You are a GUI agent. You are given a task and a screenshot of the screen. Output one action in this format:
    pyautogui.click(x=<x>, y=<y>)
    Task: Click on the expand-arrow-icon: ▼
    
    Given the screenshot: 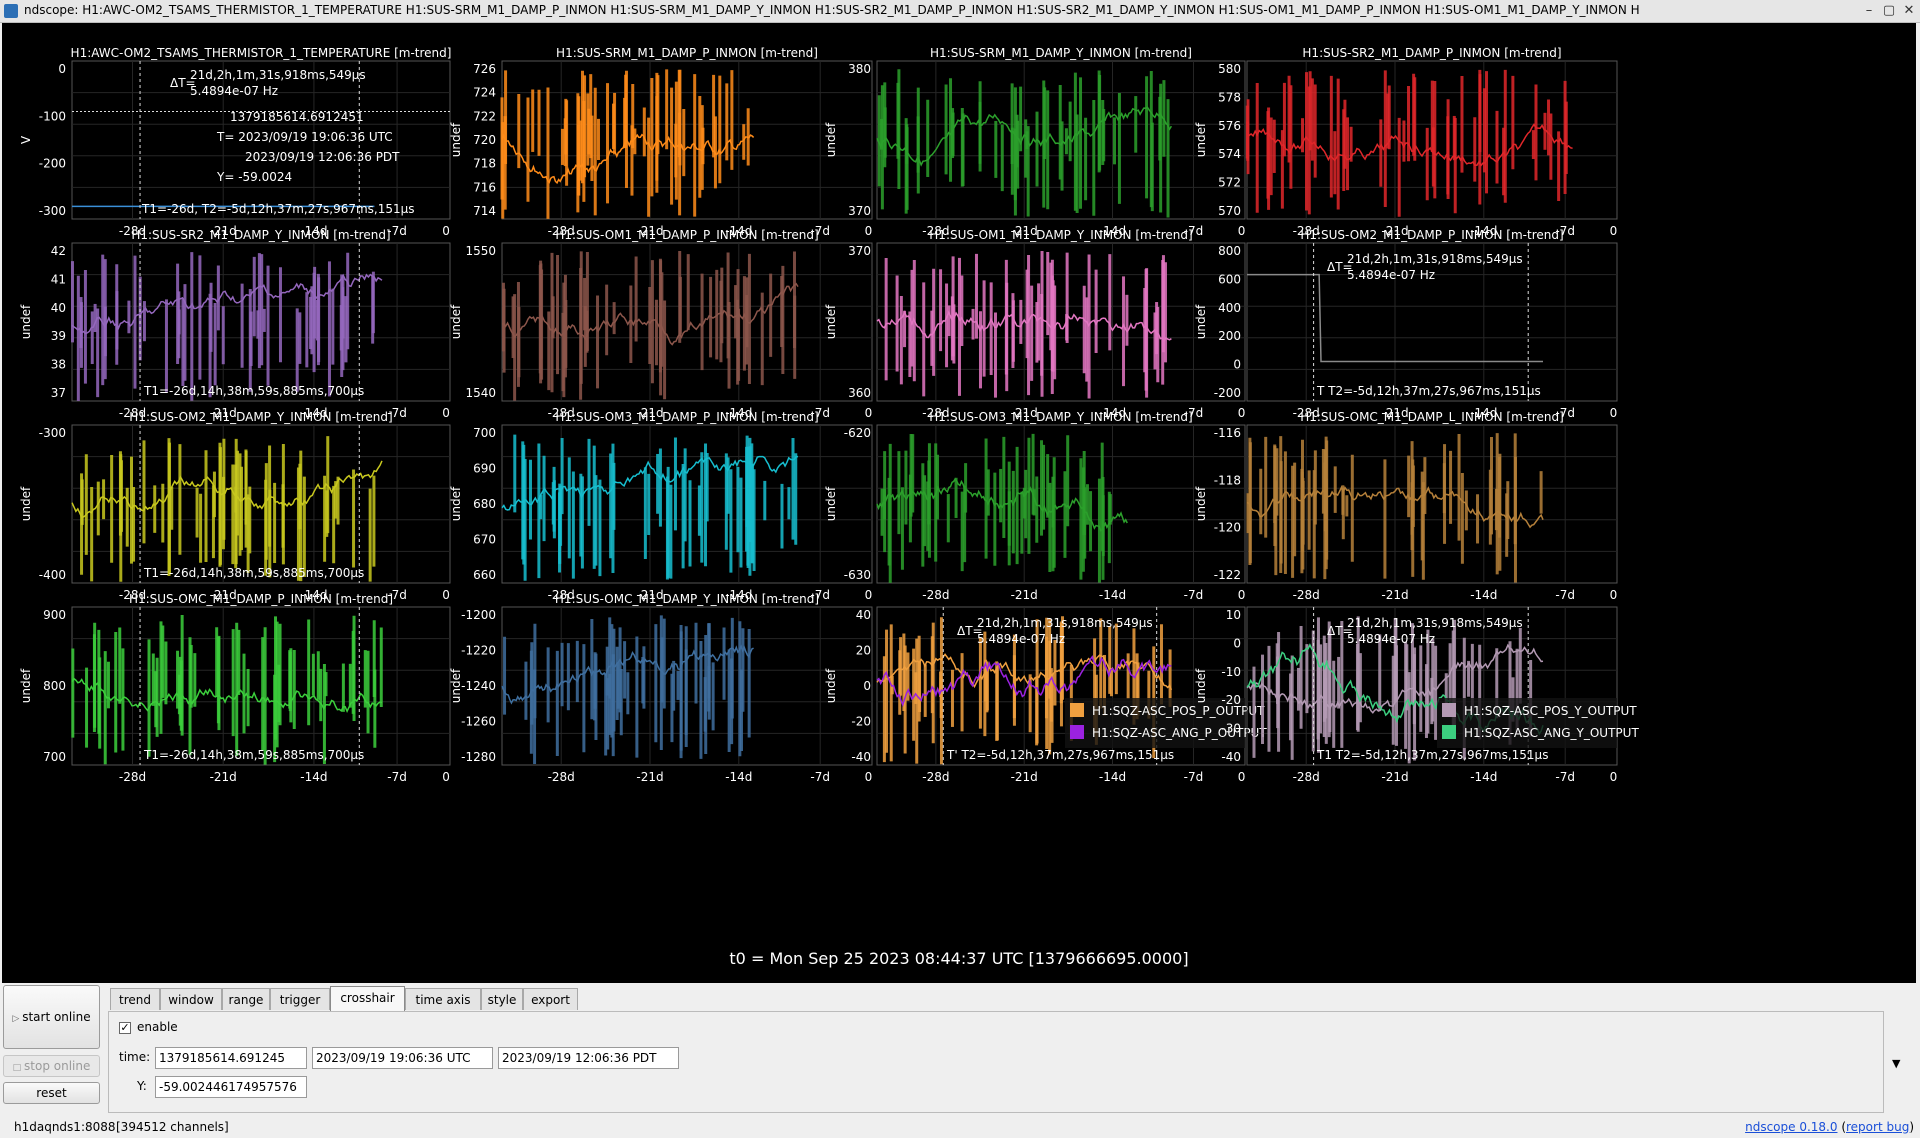 What is the action you would take?
    pyautogui.click(x=1896, y=1063)
    